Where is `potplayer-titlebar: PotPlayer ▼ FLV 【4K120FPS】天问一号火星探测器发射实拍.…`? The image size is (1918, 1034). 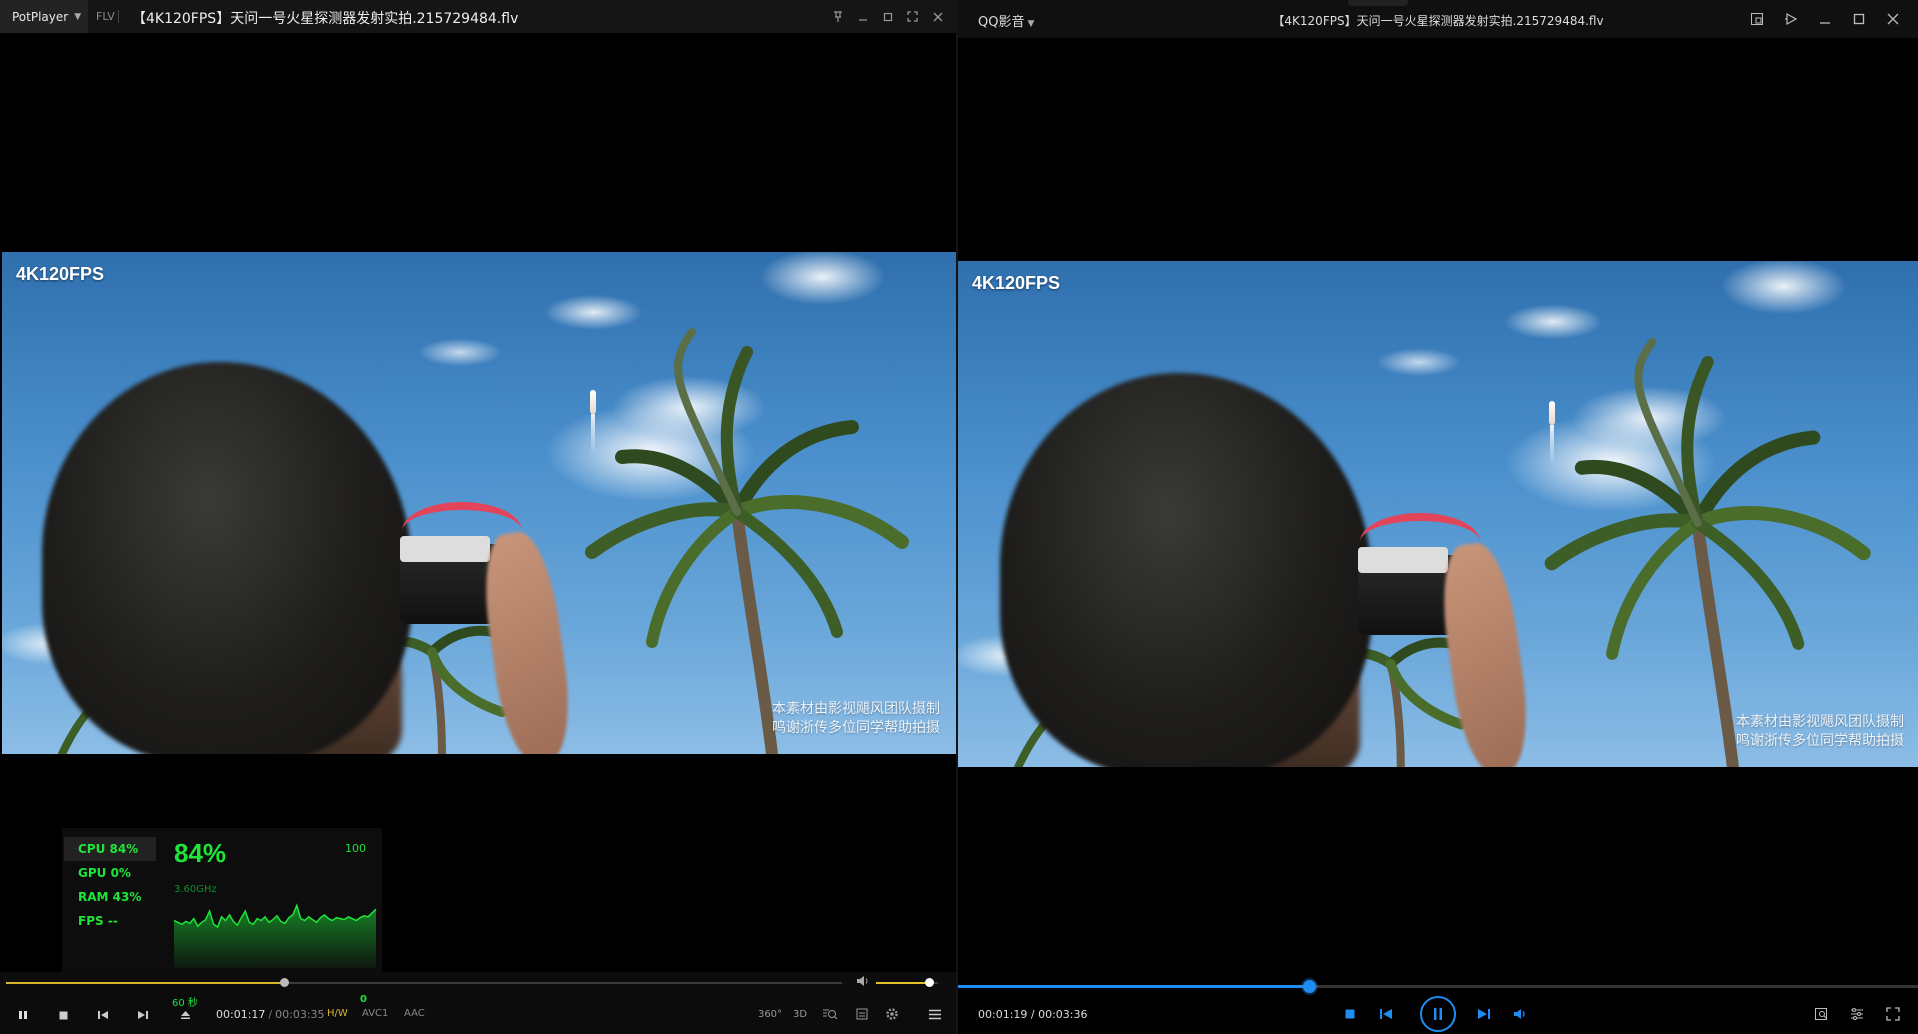 potplayer-titlebar: PotPlayer ▼ FLV 【4K120FPS】天问一号火星探测器发射实拍.… is located at coordinates (478, 16).